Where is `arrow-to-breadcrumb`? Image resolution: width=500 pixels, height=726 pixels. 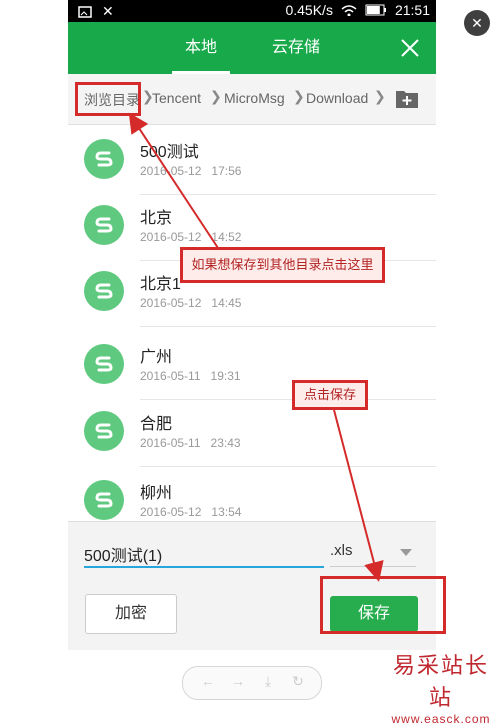 arrow-to-breadcrumb is located at coordinates (173, 180).